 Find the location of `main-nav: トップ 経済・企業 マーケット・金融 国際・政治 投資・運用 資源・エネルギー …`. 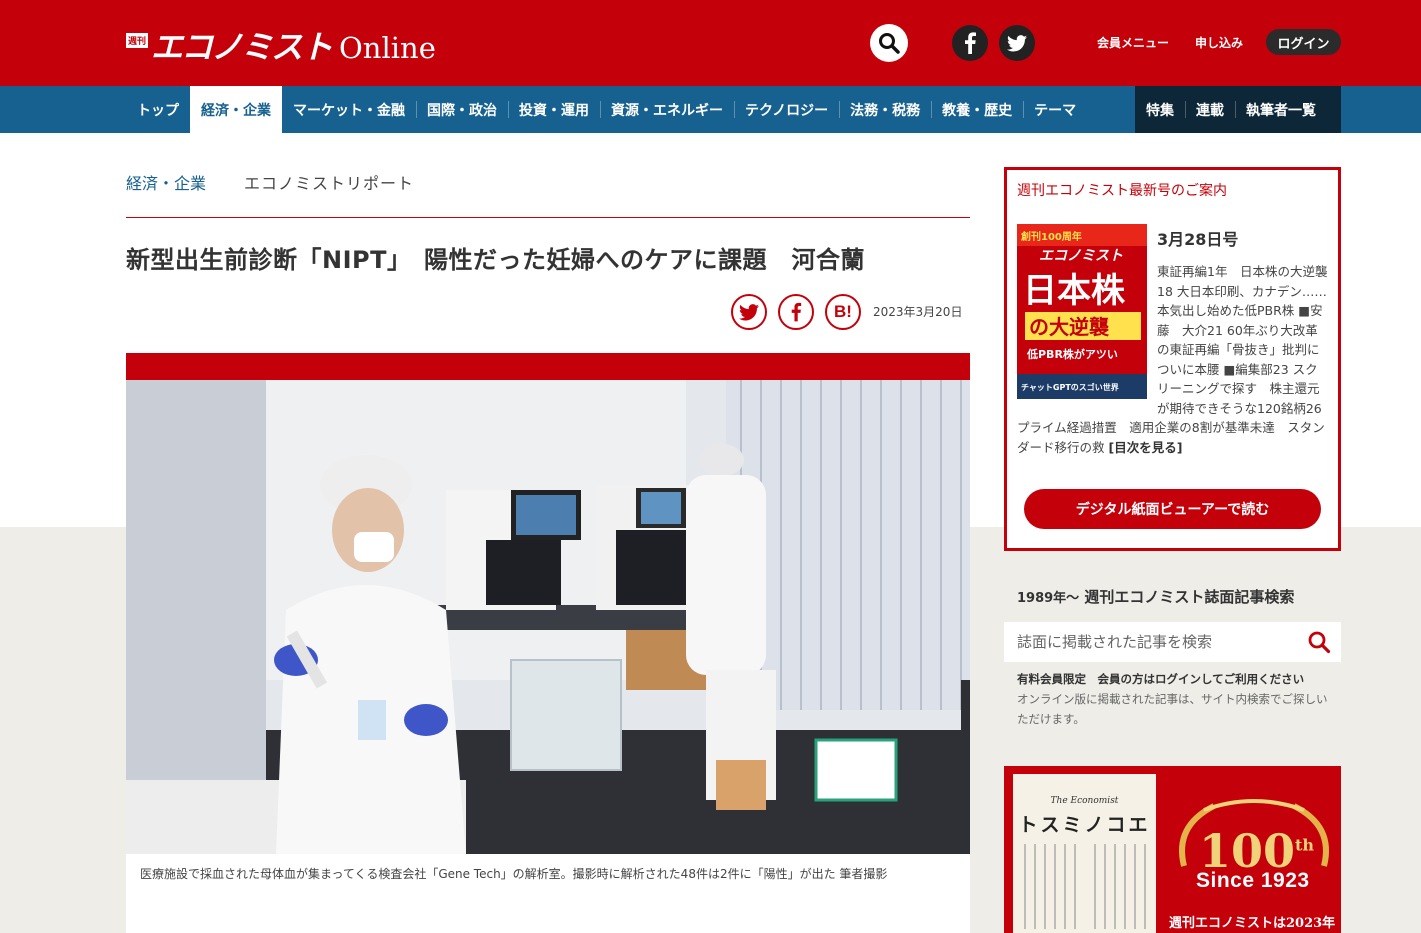

main-nav: トップ 経済・企業 マーケット・金融 国際・政治 投資・運用 資源・エネルギー … is located at coordinates (710, 109).